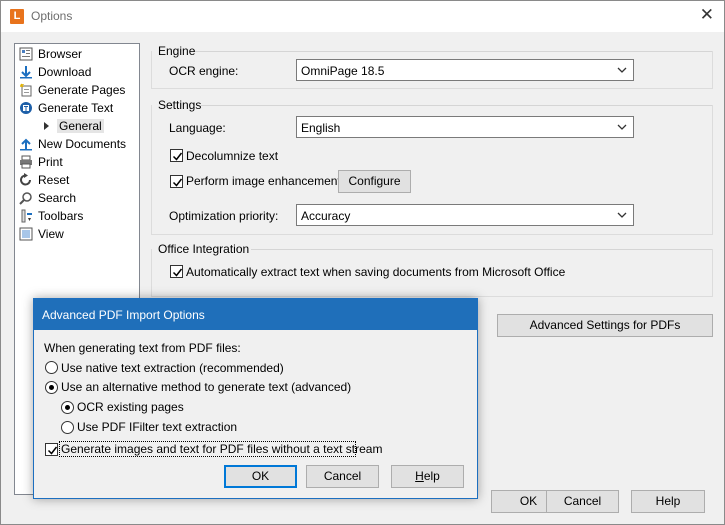 Image resolution: width=725 pixels, height=525 pixels. I want to click on help-label-rest: elp, so click(431, 476).